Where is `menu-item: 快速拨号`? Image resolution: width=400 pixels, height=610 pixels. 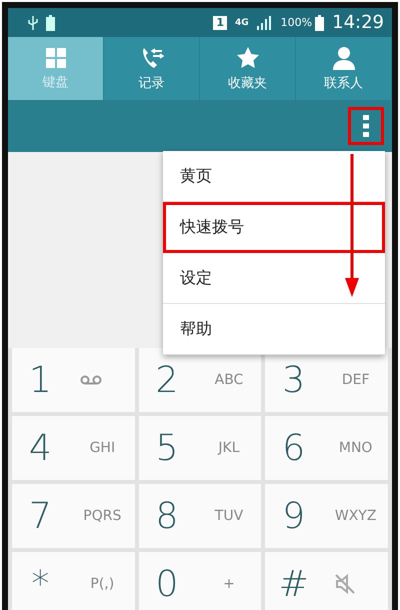 menu-item: 快速拨号 is located at coordinates (274, 227).